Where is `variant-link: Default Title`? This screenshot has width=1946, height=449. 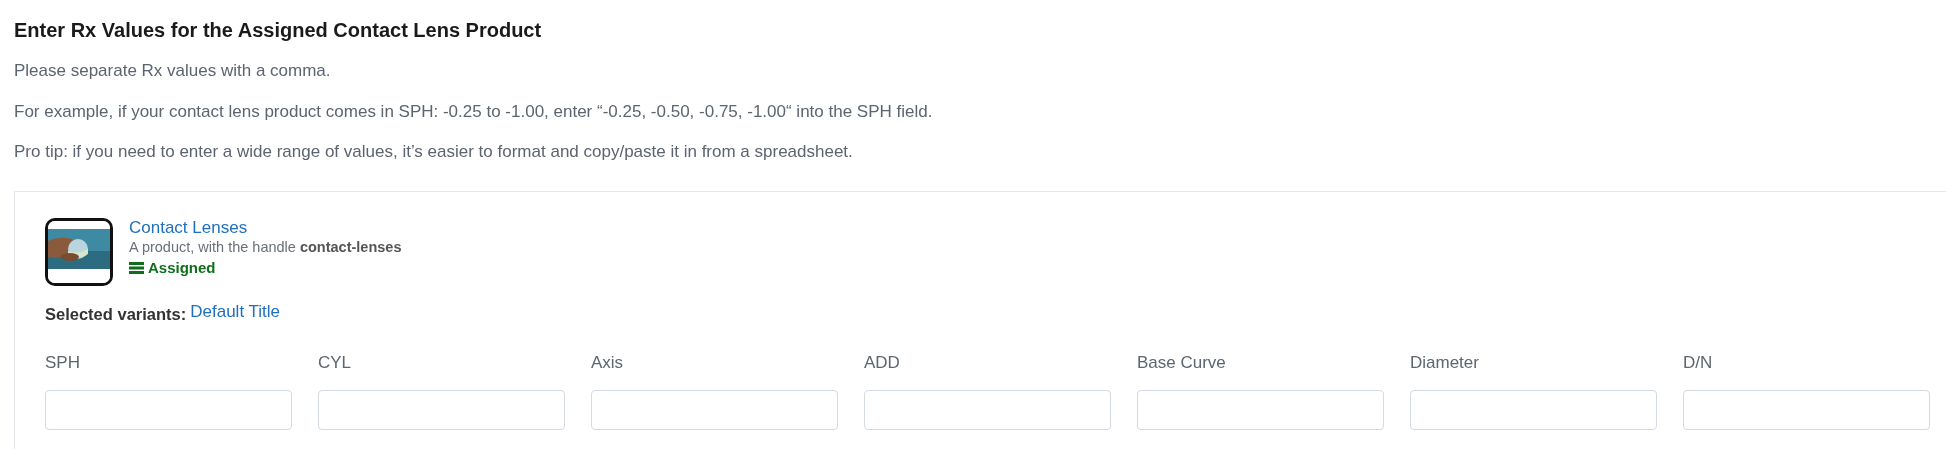 variant-link: Default Title is located at coordinates (235, 314).